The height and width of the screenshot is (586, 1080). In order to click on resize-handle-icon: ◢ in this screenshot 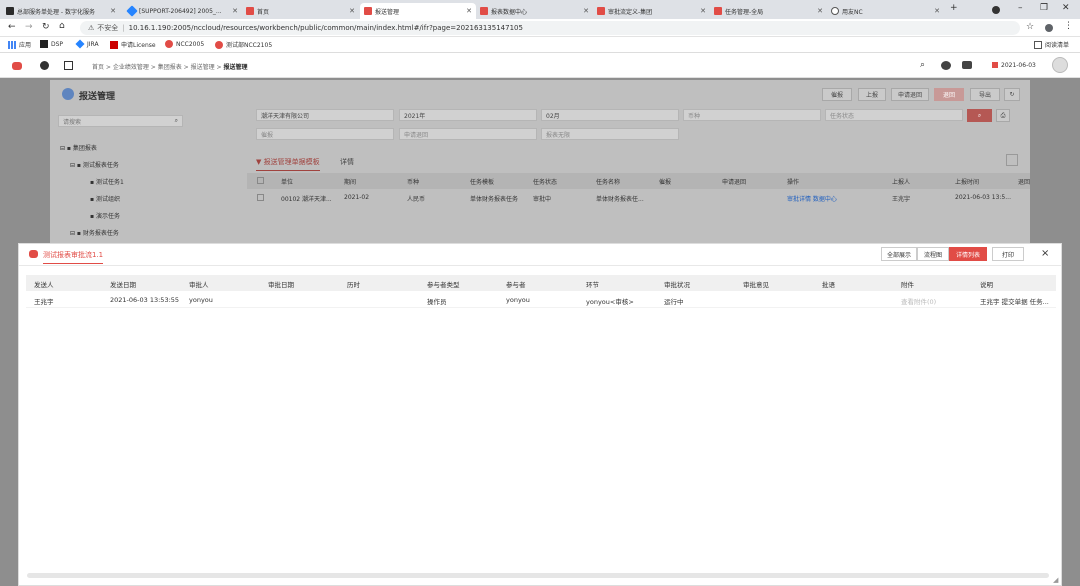, I will do `click(1055, 580)`.